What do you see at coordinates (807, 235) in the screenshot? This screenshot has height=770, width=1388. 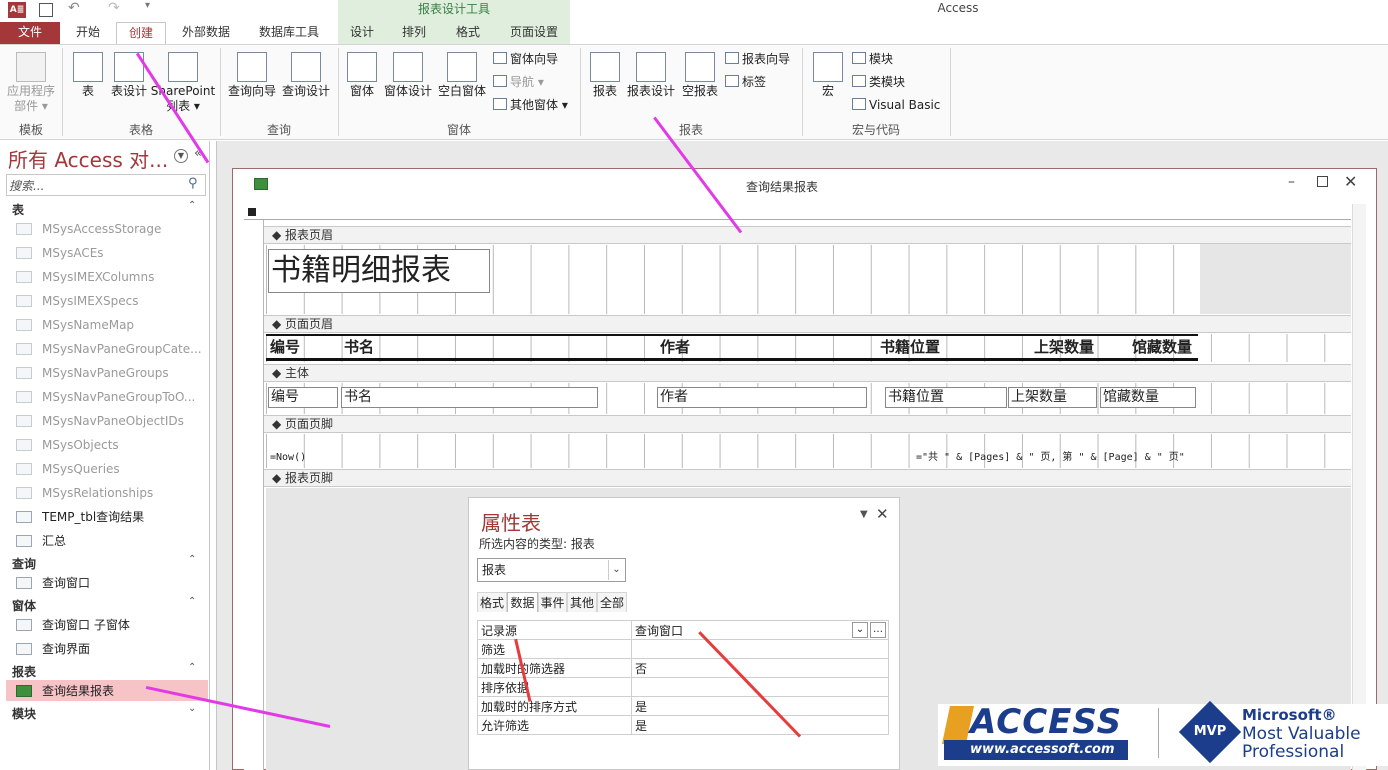 I see `section-bar-report-header: ◆ 报表页眉` at bounding box center [807, 235].